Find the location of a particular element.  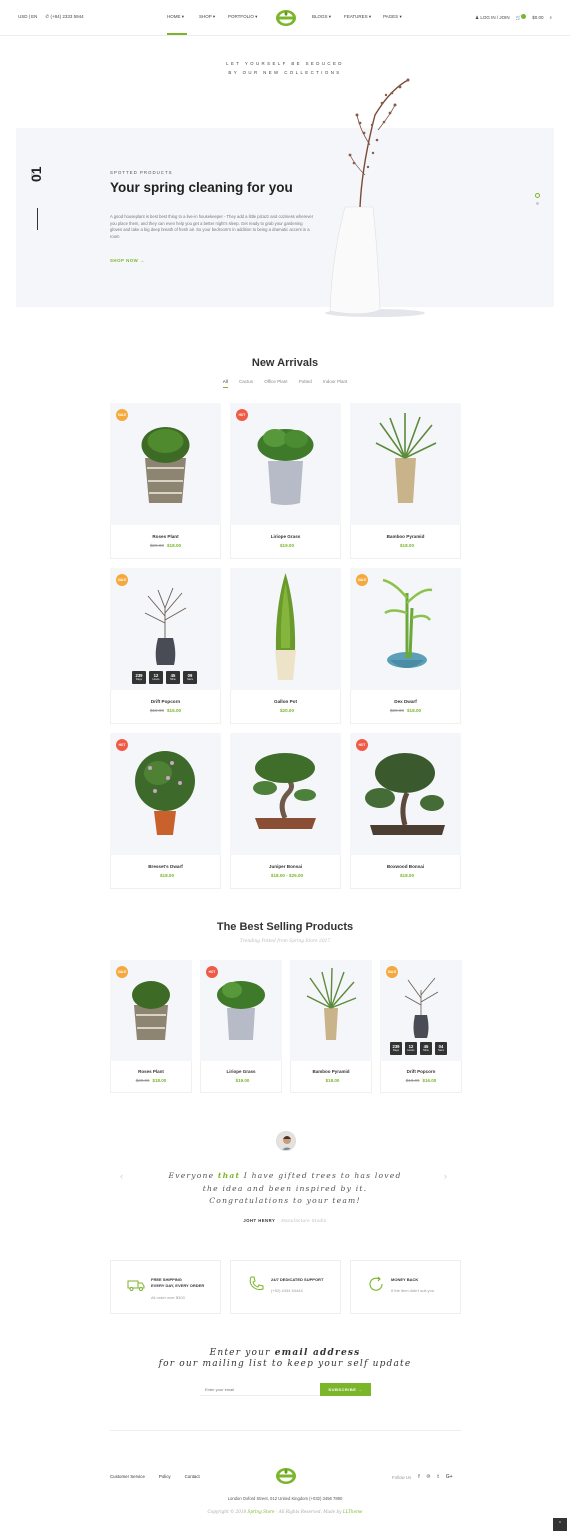

testimonial-next-arrow: › is located at coordinates (445, 1176).